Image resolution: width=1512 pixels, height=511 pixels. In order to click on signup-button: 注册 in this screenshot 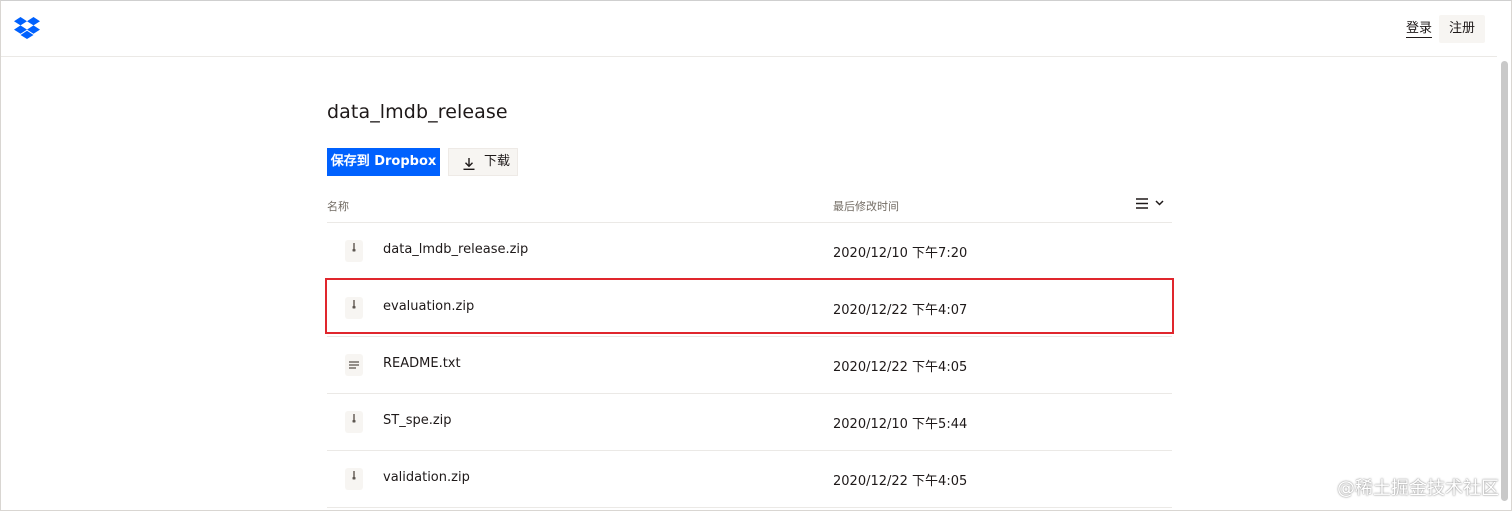, I will do `click(1462, 29)`.